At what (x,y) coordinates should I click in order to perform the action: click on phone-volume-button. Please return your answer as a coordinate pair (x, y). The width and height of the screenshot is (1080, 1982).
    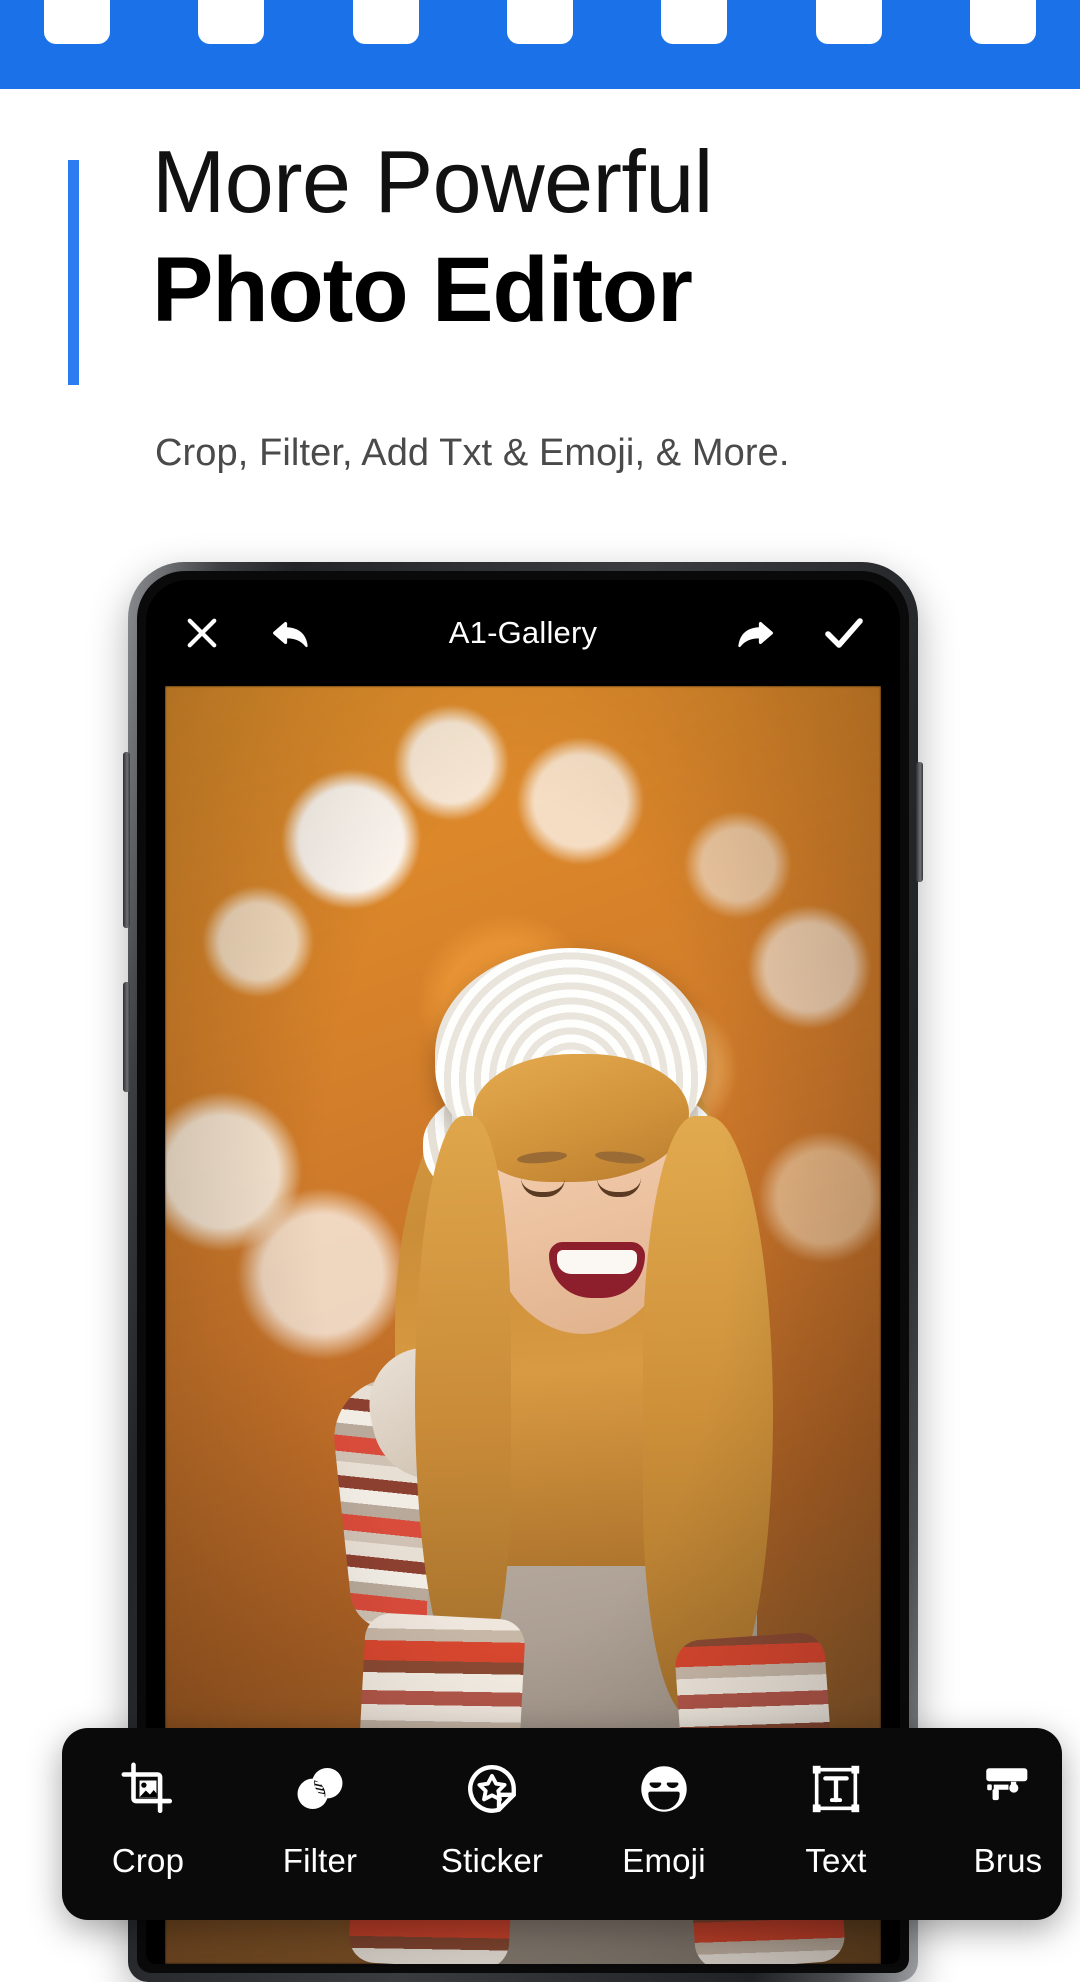
    Looking at the image, I should click on (126, 840).